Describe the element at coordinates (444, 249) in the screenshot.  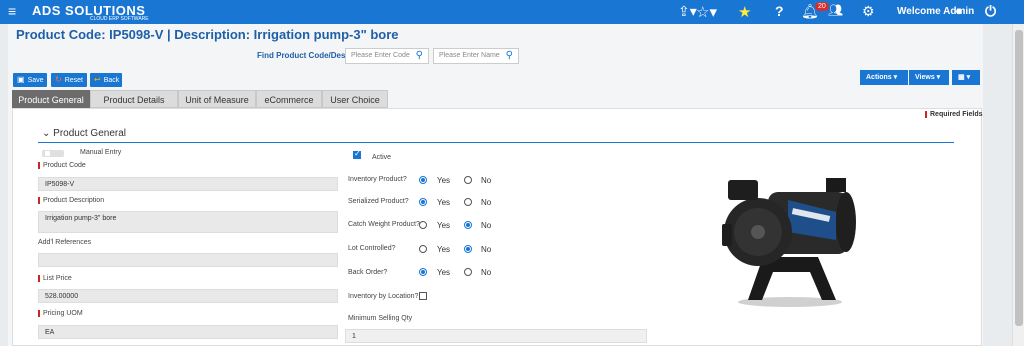
I see `lot-controlled-yes-label: Yes` at that location.